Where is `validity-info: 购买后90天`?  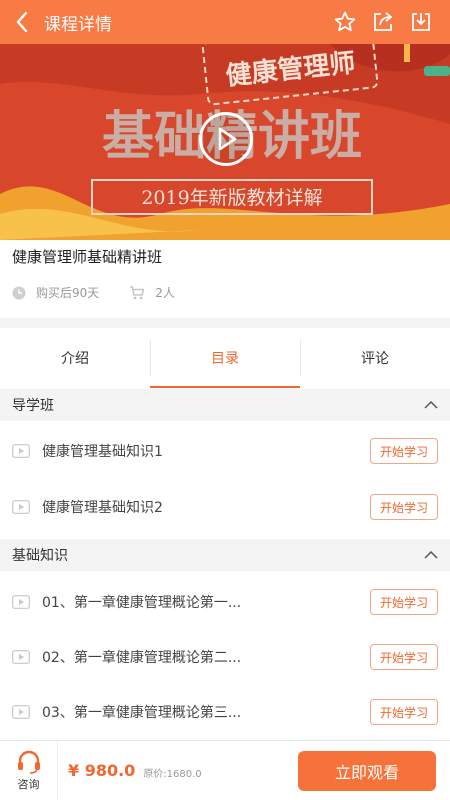 validity-info: 购买后90天 is located at coordinates (55, 292).